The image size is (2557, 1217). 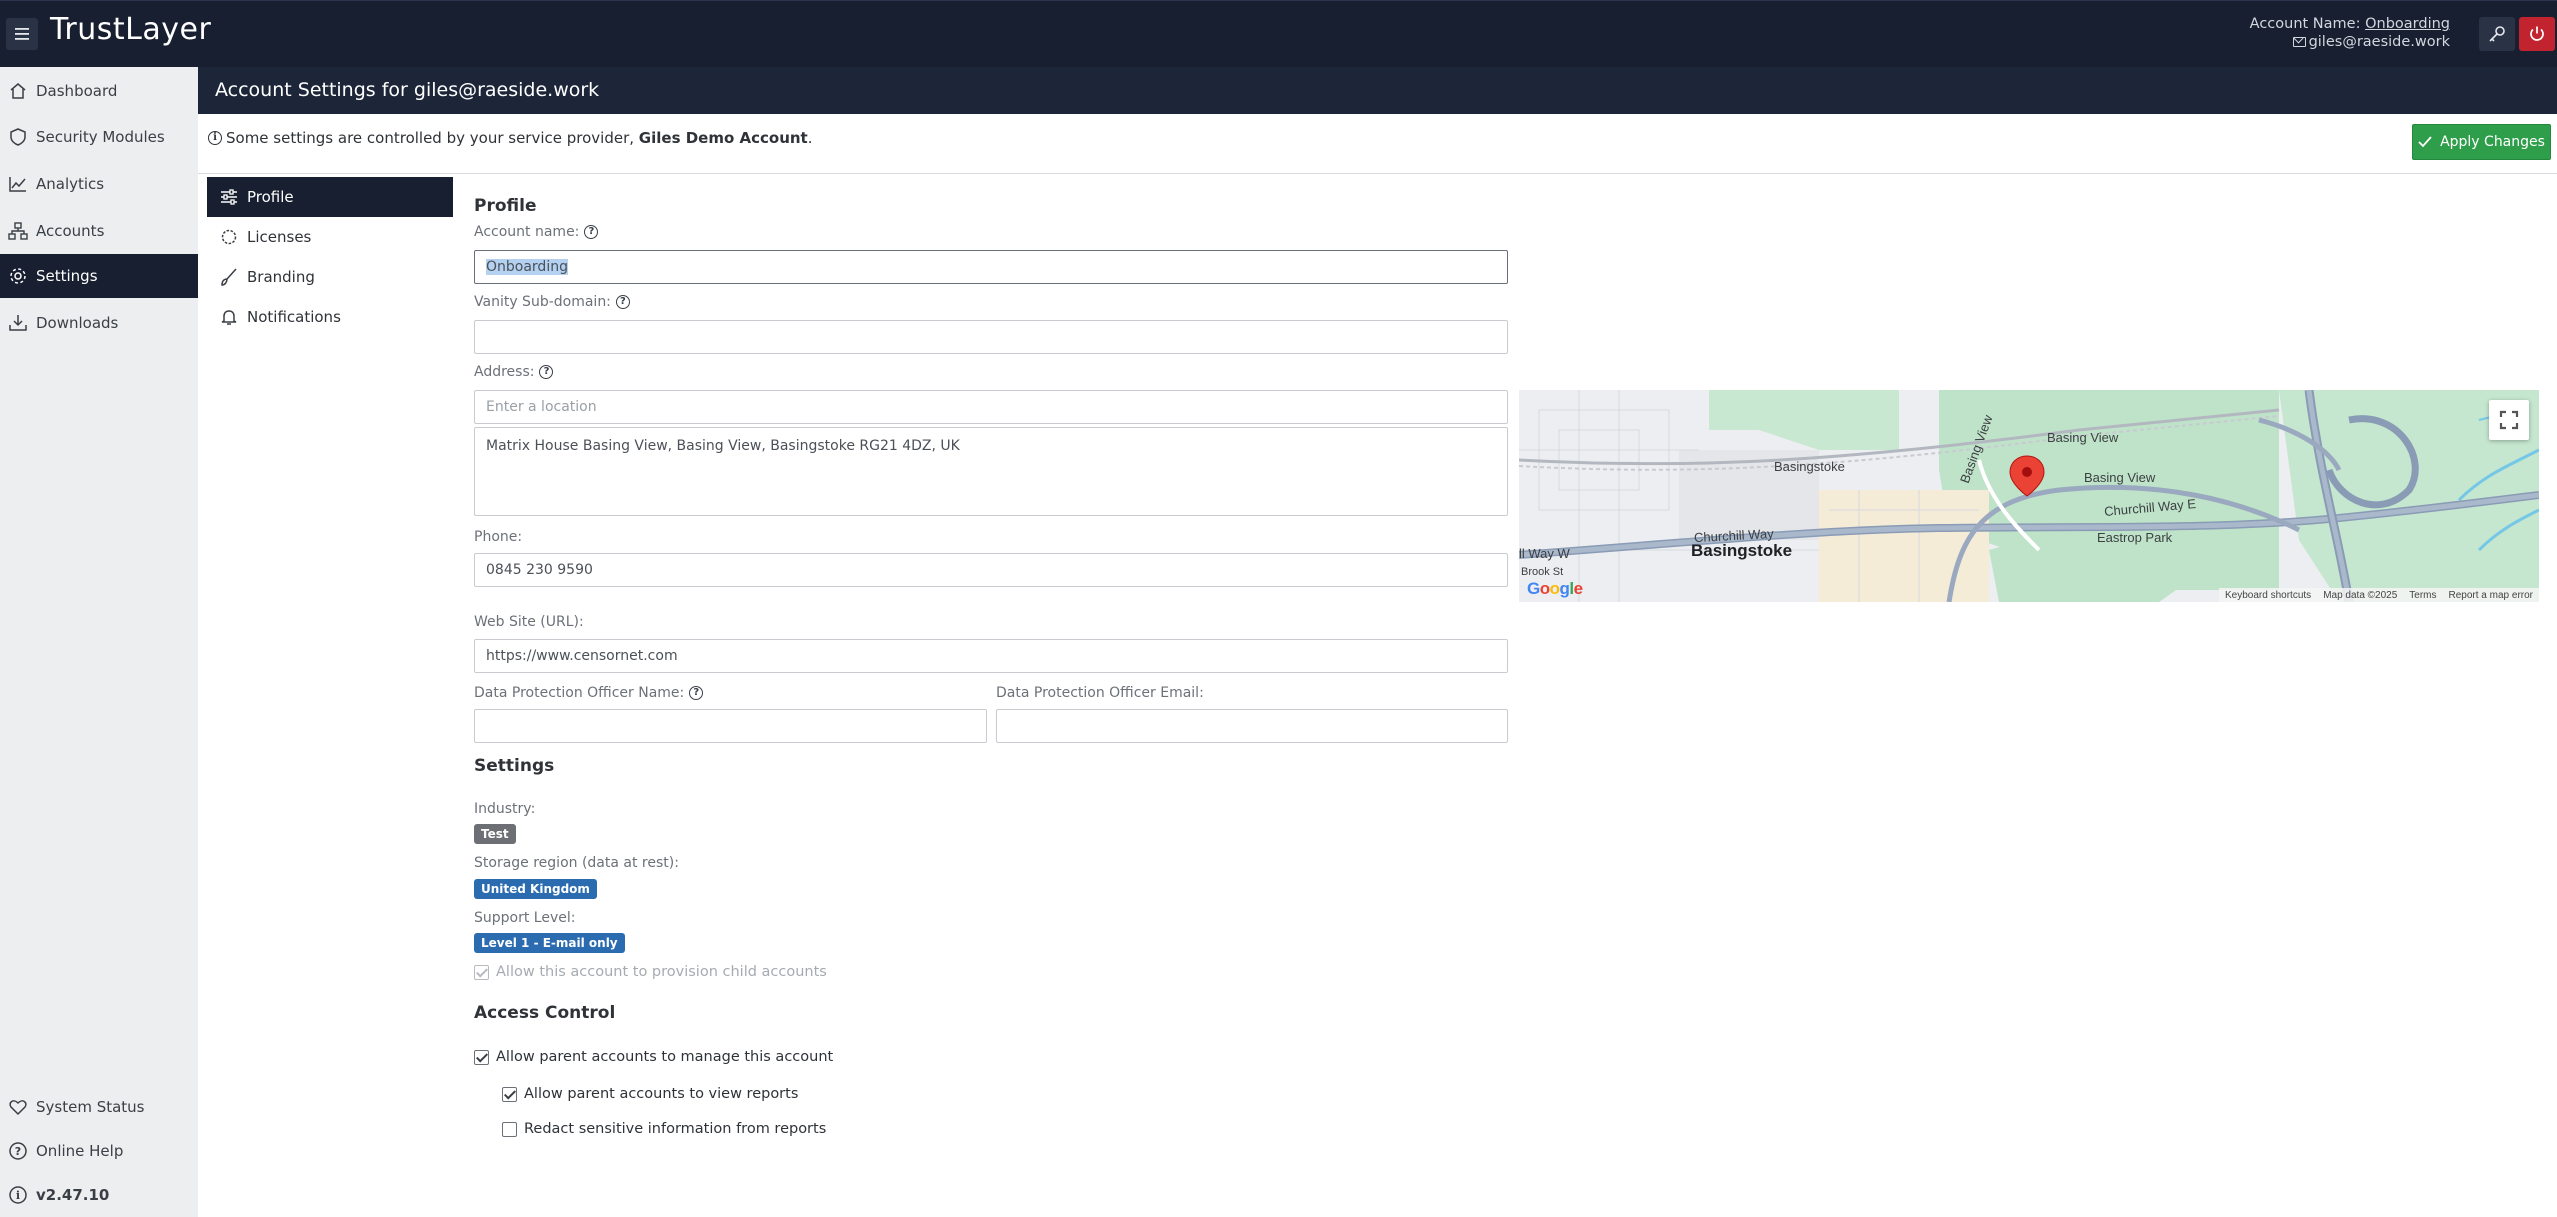 I want to click on brand-logo: TrustLayer, so click(x=131, y=29).